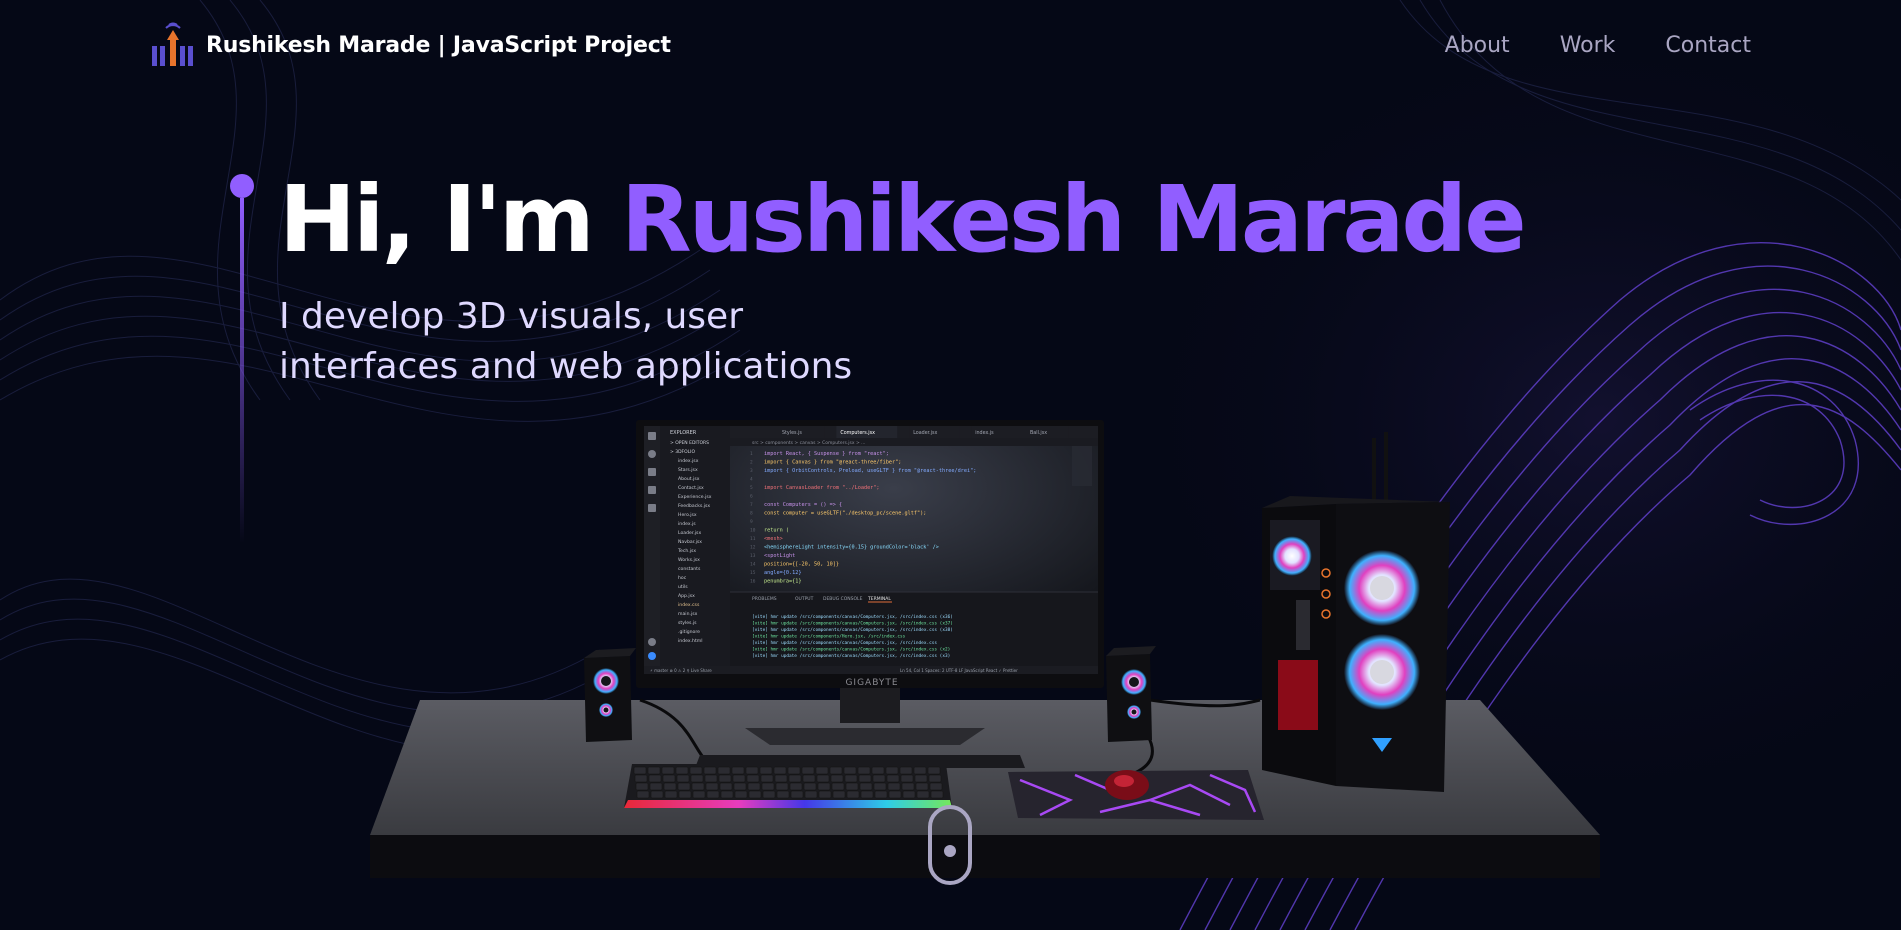 This screenshot has width=1901, height=930. What do you see at coordinates (753, 556) in the screenshot?
I see `code-line-number: 13` at bounding box center [753, 556].